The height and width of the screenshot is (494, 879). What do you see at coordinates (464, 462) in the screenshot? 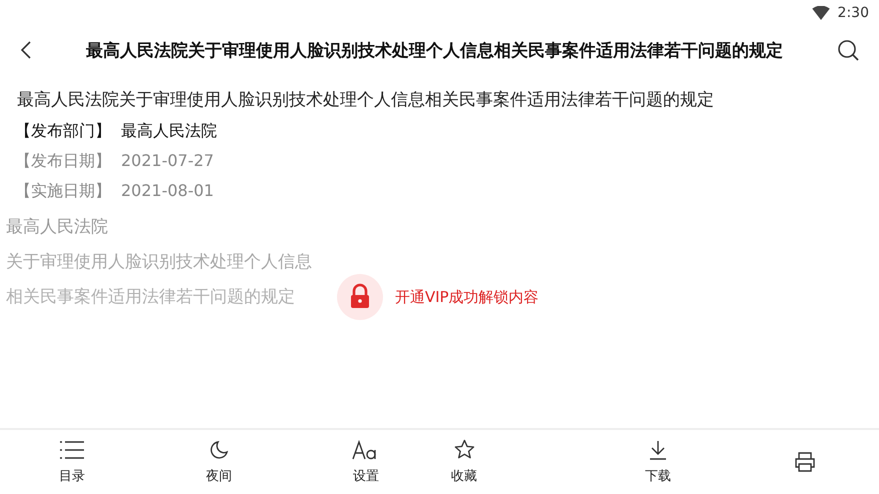
I see `toolbar-button: 收藏` at bounding box center [464, 462].